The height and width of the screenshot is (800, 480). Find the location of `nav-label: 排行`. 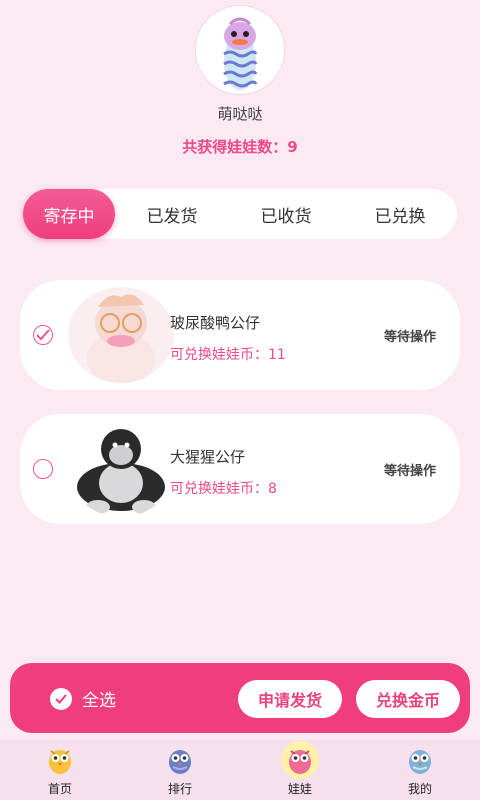

nav-label: 排行 is located at coordinates (179, 789).